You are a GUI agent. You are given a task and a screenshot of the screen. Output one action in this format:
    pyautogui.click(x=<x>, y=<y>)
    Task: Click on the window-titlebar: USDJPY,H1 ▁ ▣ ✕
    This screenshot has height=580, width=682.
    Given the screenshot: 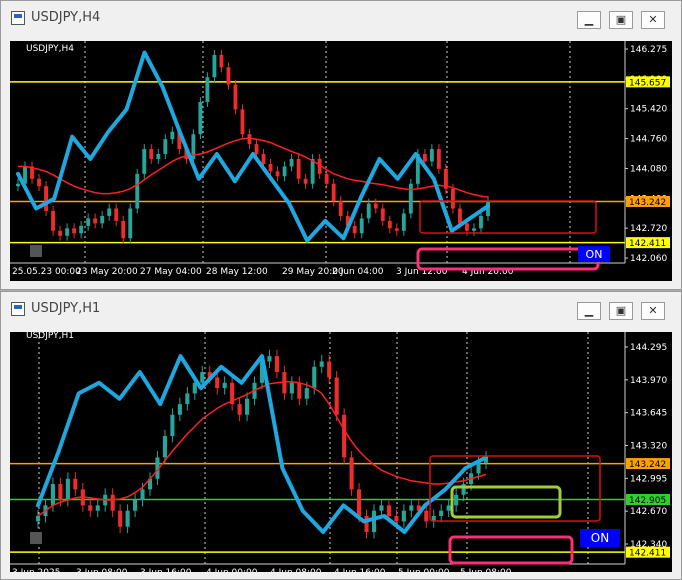 What is the action you would take?
    pyautogui.click(x=341, y=312)
    